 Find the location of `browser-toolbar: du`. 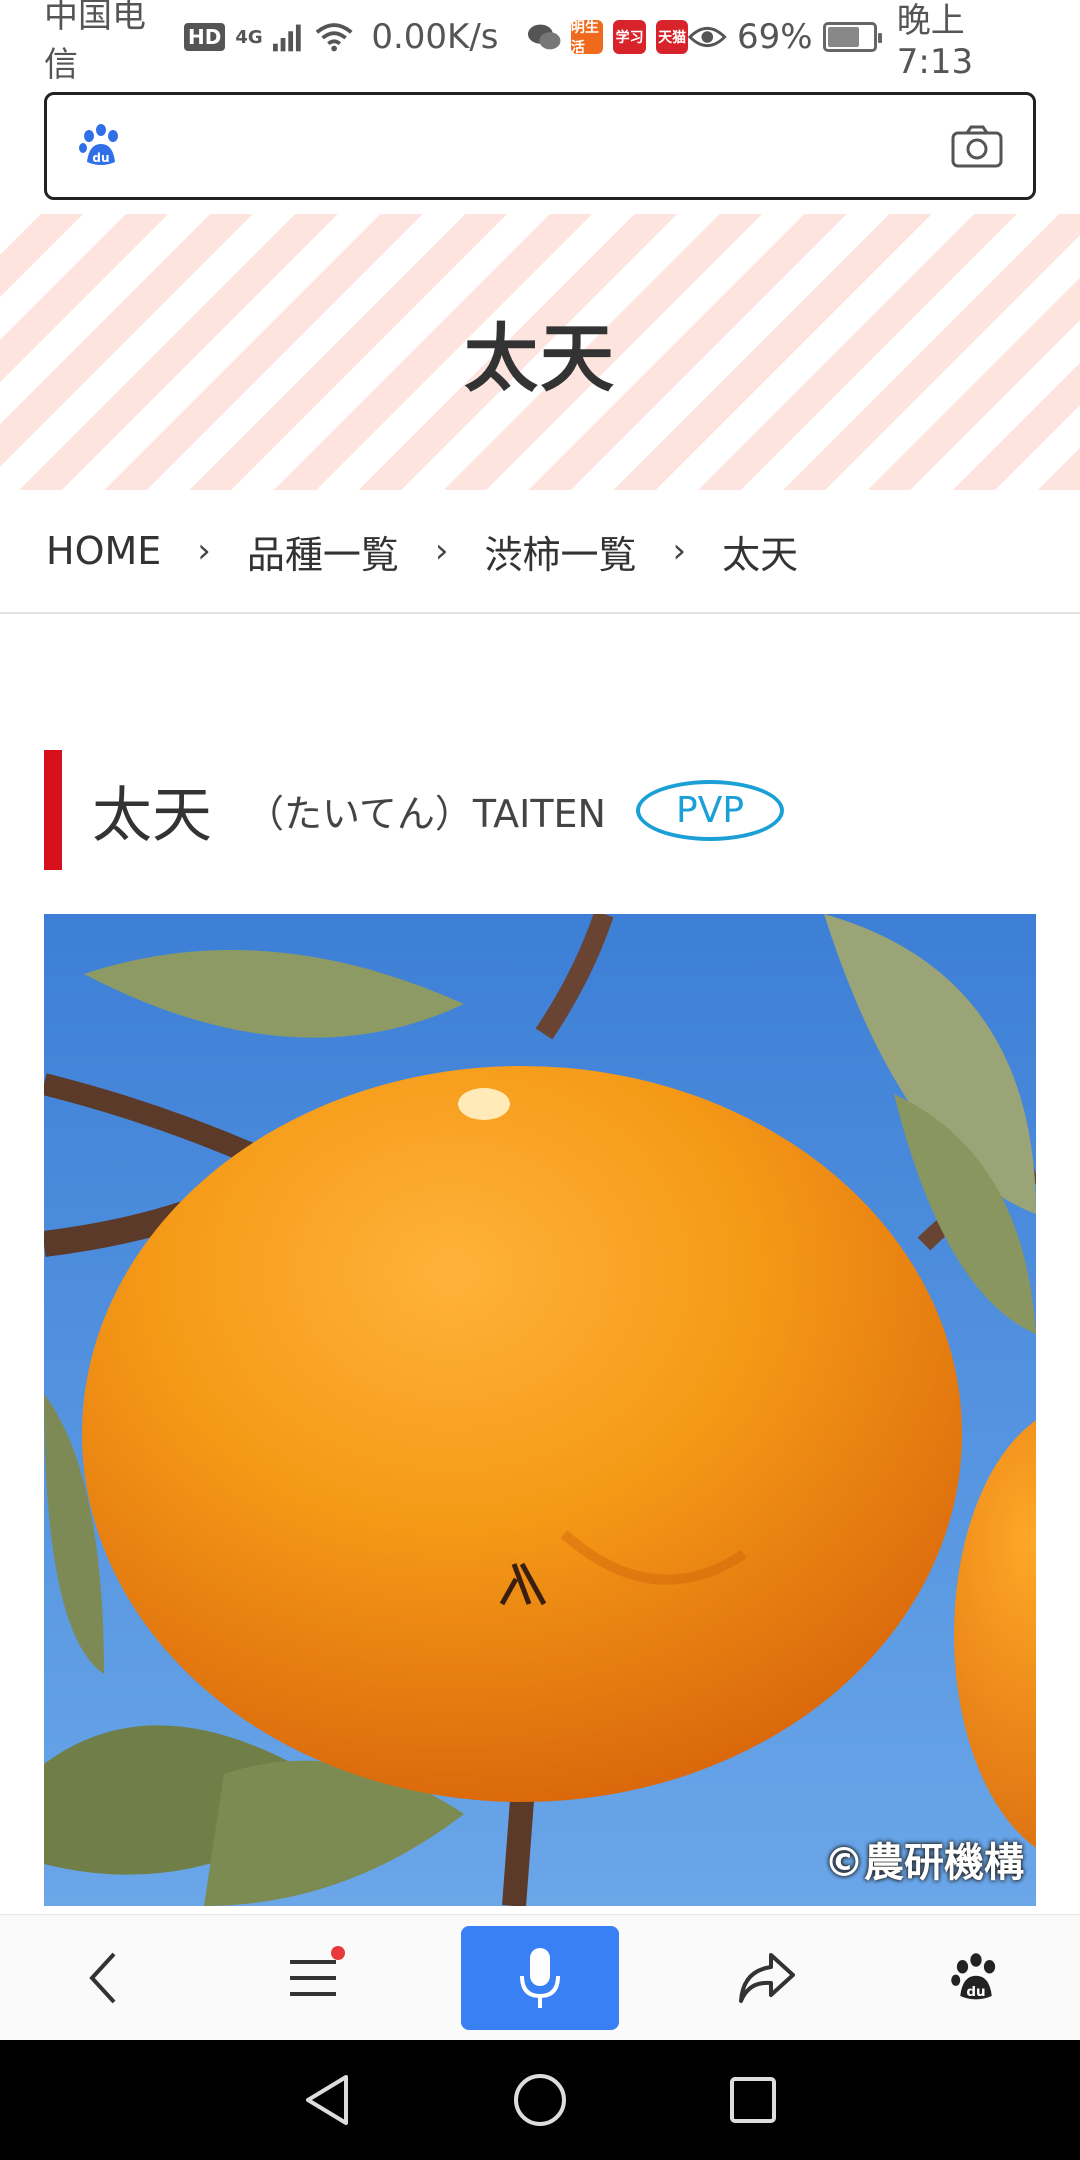

browser-toolbar: du is located at coordinates (540, 1977).